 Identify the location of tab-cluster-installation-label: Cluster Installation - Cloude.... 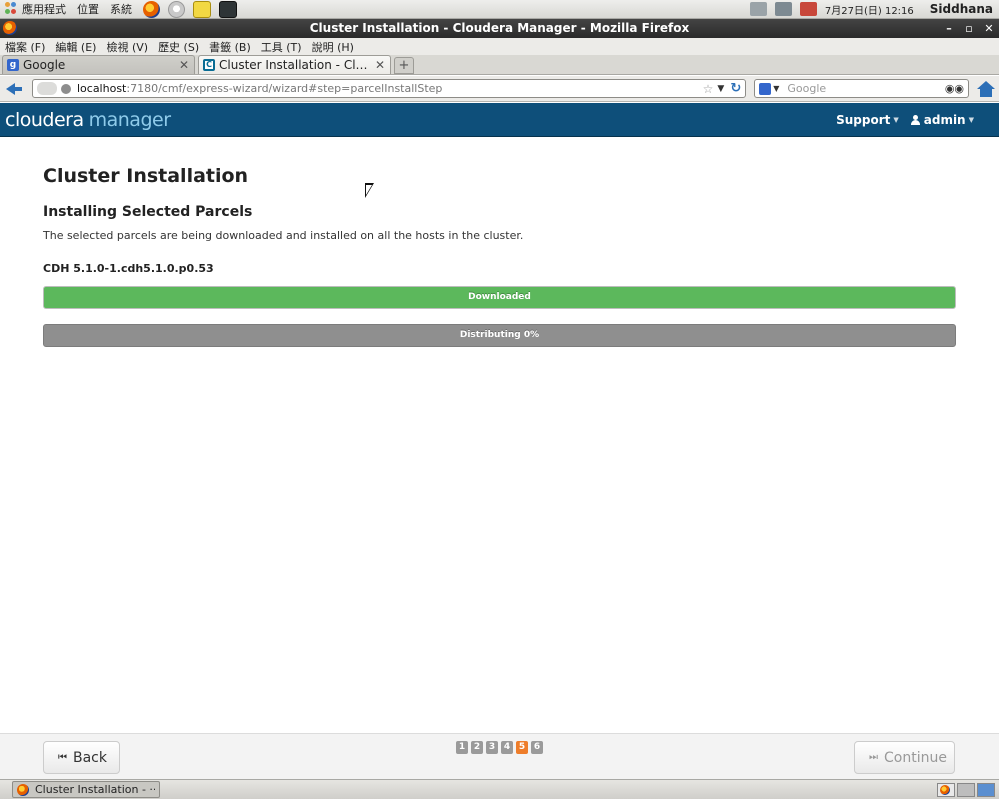
(296, 65).